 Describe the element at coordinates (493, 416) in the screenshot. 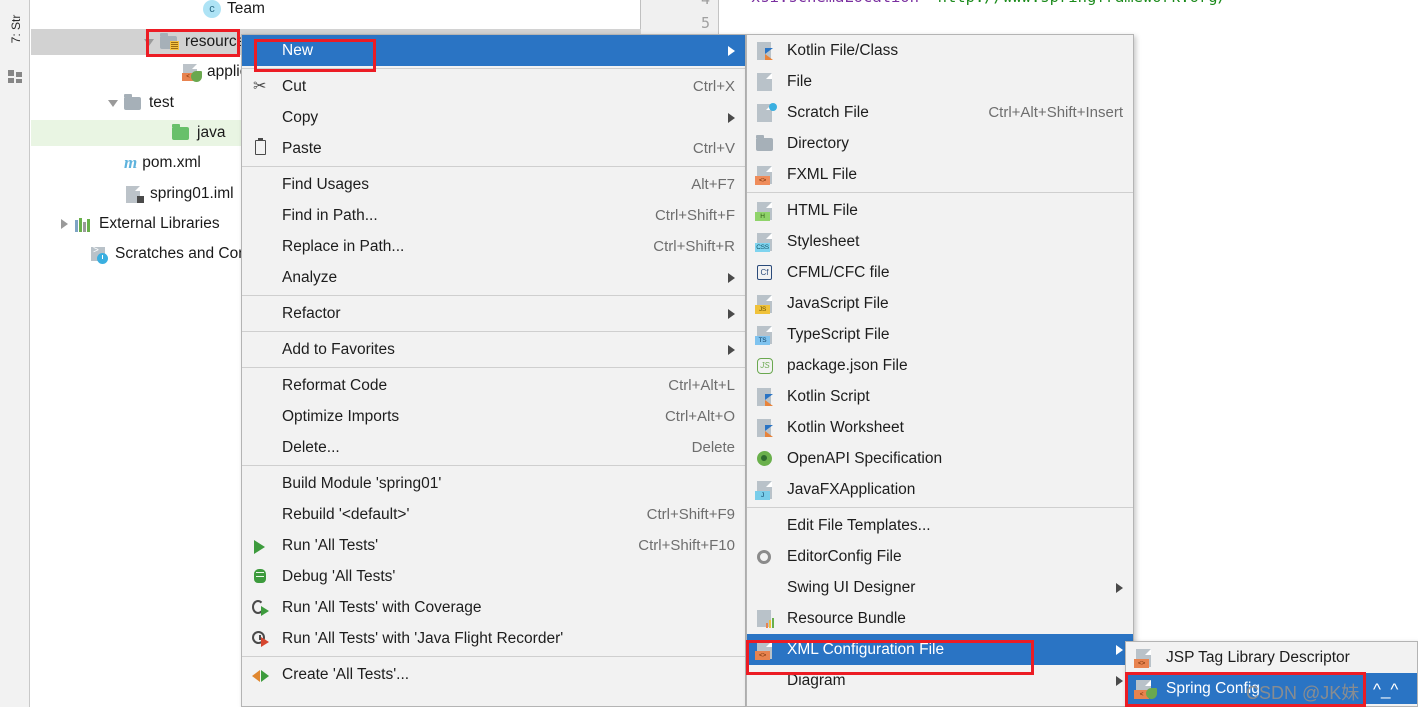

I see `menu-item-optimize-imports: Optimize Imports Ctrl+Alt+O` at that location.